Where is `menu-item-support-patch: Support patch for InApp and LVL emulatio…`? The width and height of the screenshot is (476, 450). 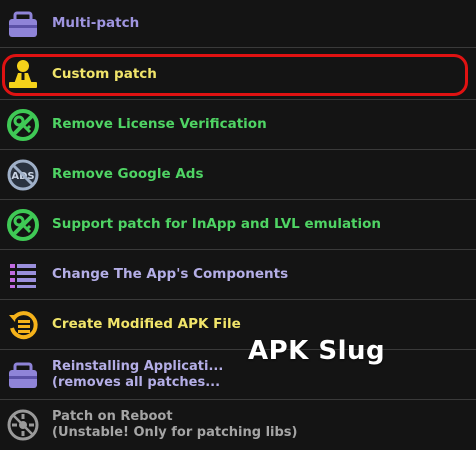
menu-item-support-patch: Support patch for InApp and LVL emulatio… is located at coordinates (238, 225).